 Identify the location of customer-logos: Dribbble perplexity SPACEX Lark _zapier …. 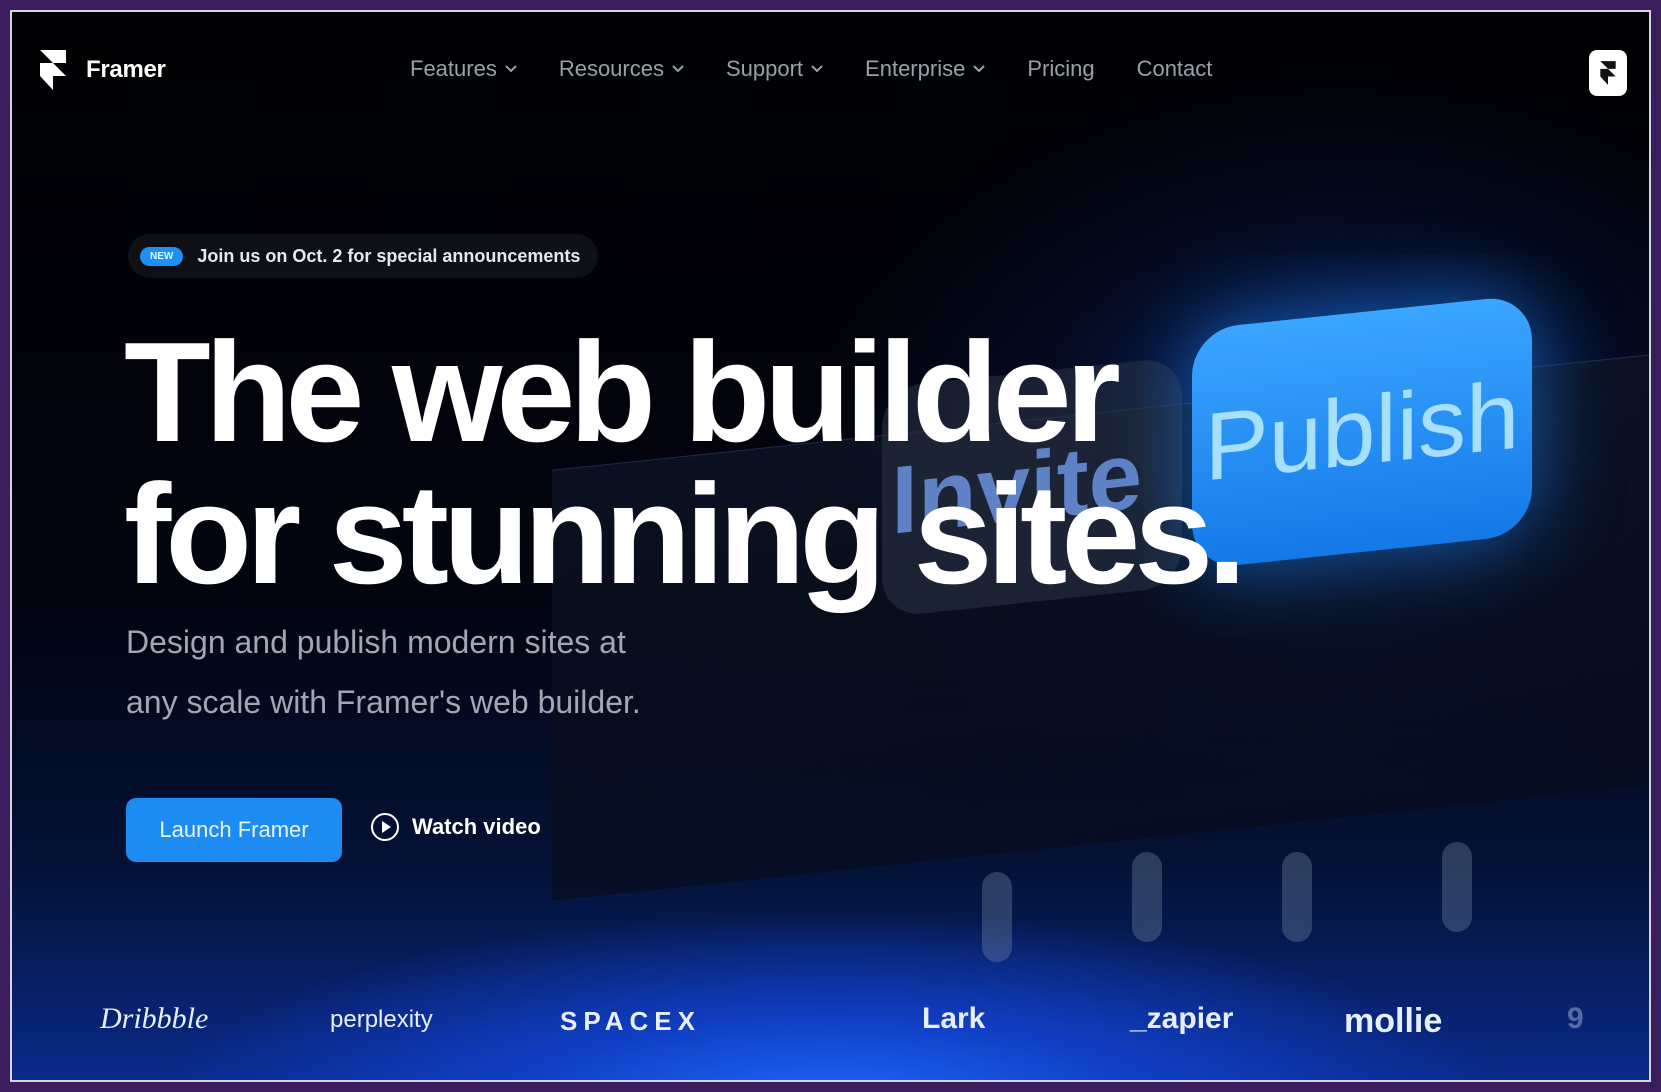
(830, 1037).